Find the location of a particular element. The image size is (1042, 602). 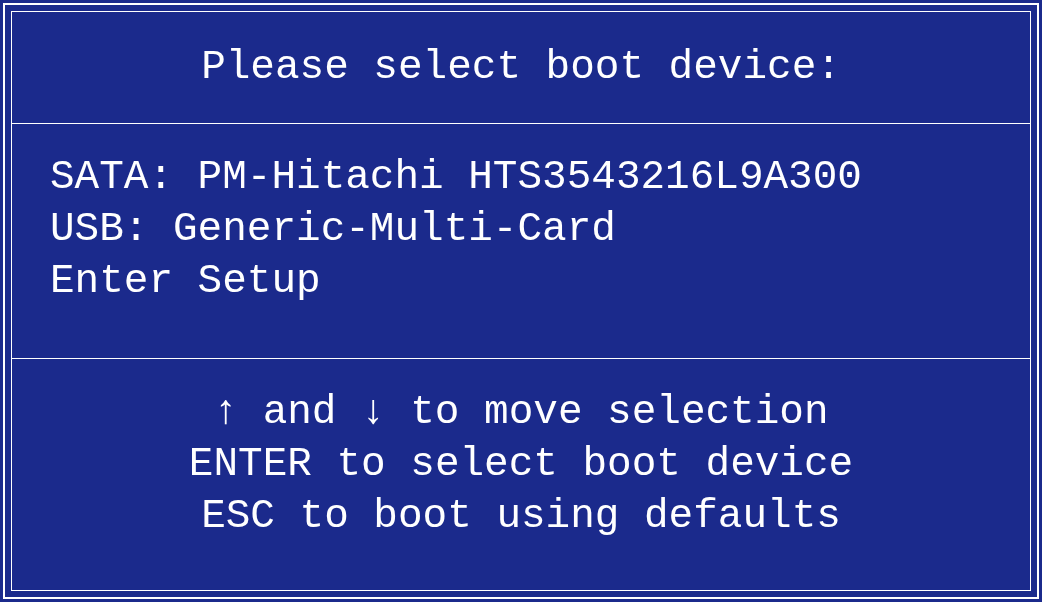

help-text: ENTER to select boot device is located at coordinates (521, 464).